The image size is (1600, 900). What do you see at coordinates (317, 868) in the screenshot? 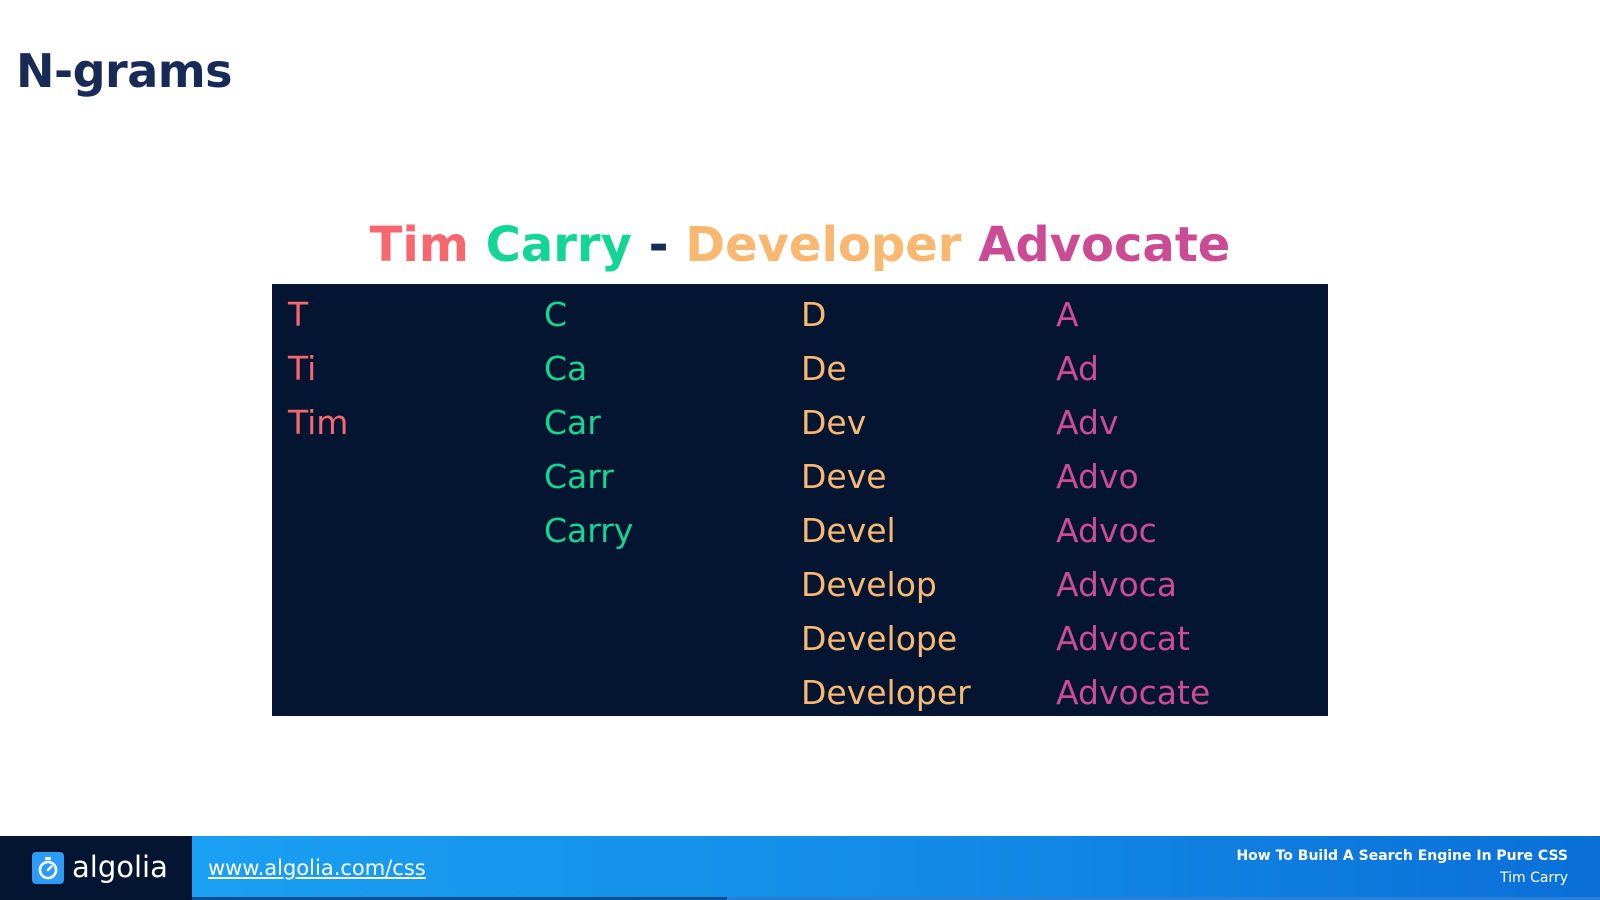
I see `algolia-css-link: www.algolia.com/css` at bounding box center [317, 868].